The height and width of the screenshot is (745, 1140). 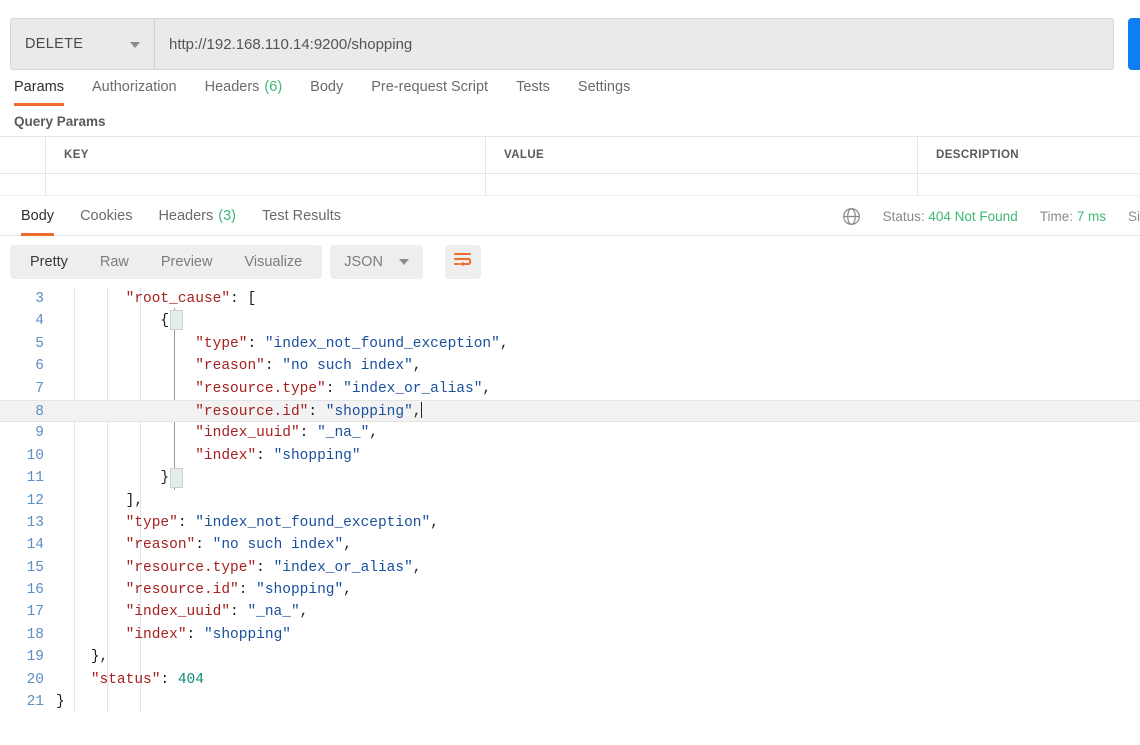 I want to click on tab-params: Params, so click(x=46, y=87).